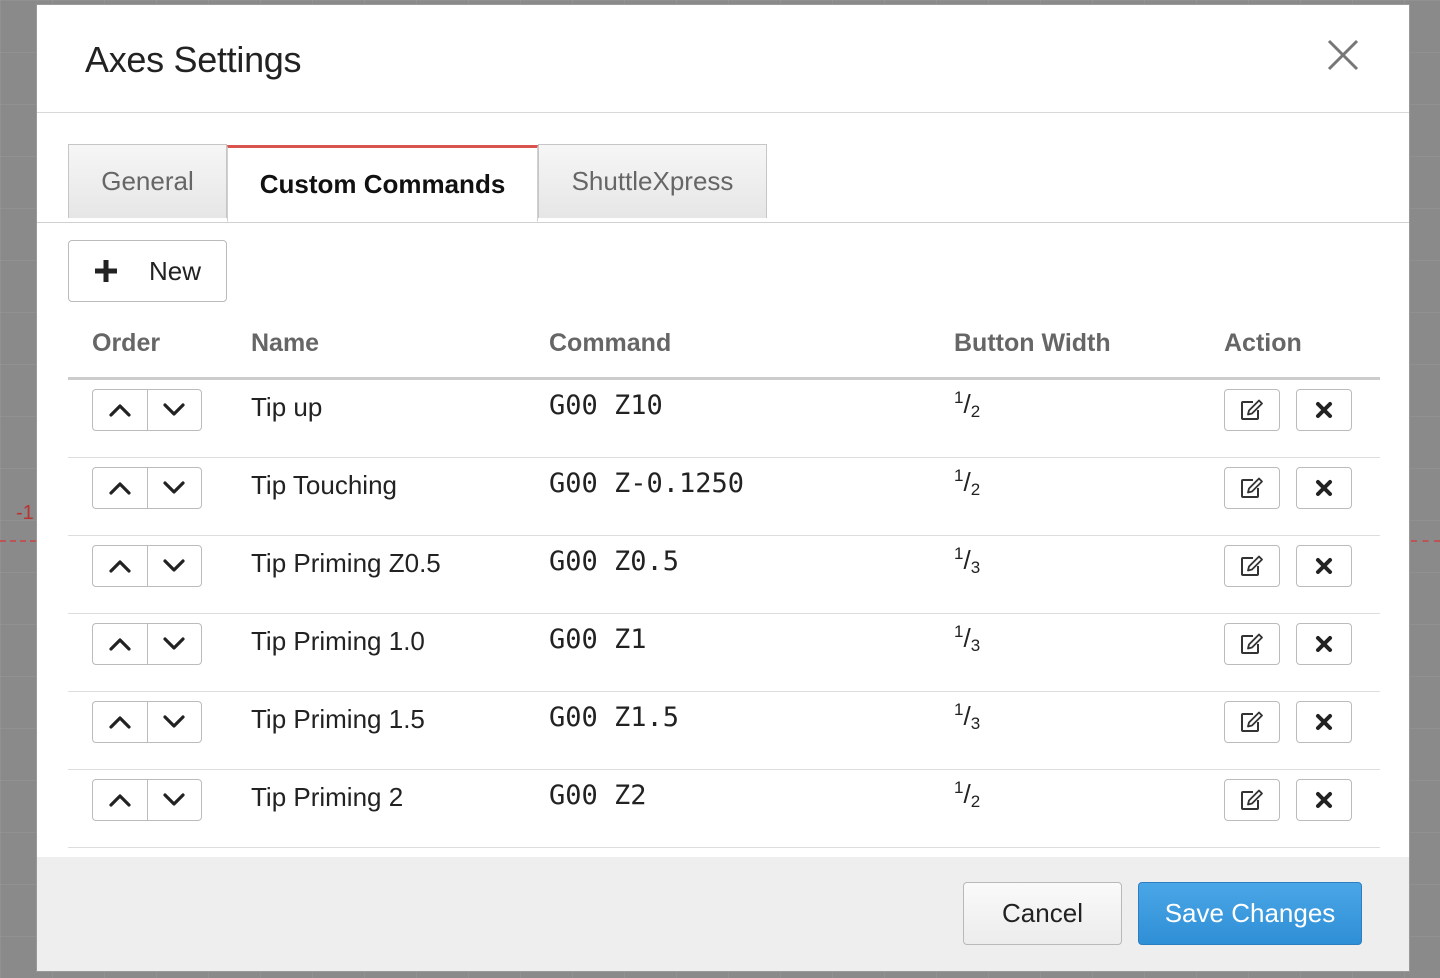 The width and height of the screenshot is (1440, 978). I want to click on new-command-button: New, so click(147, 271).